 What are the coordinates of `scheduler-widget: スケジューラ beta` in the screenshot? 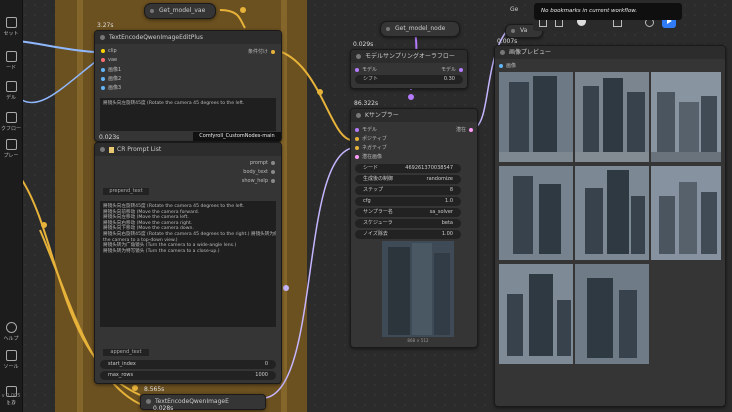 It's located at (408, 223).